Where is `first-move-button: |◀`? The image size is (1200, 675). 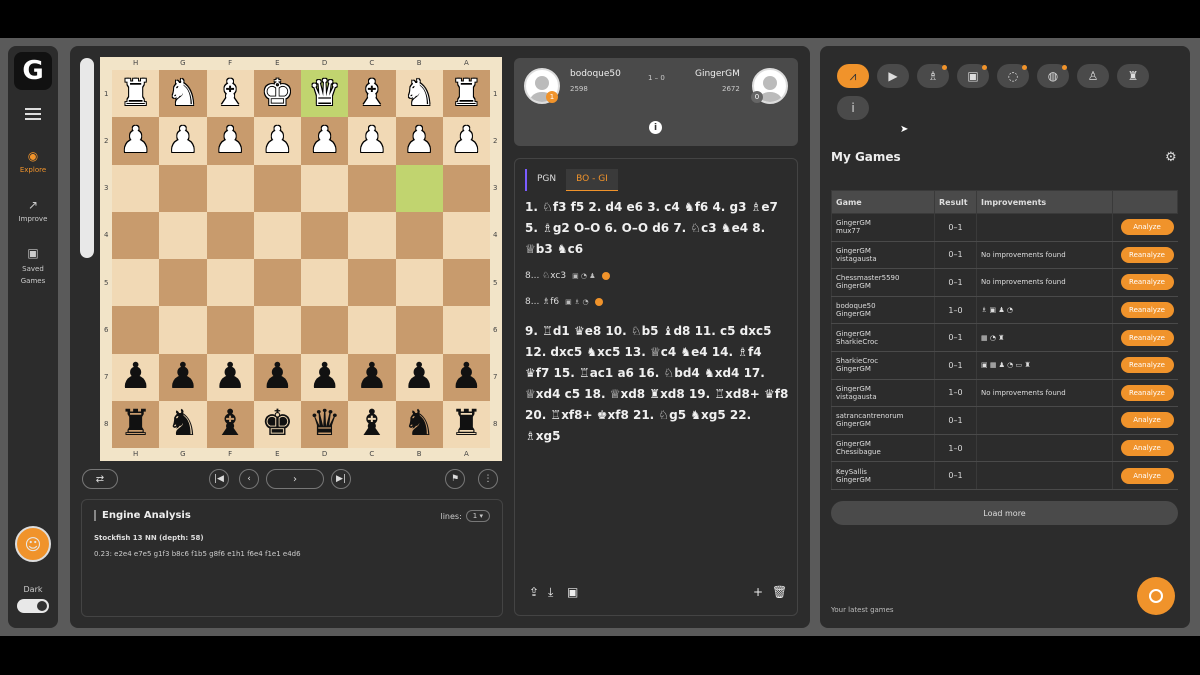
first-move-button: |◀ is located at coordinates (219, 479).